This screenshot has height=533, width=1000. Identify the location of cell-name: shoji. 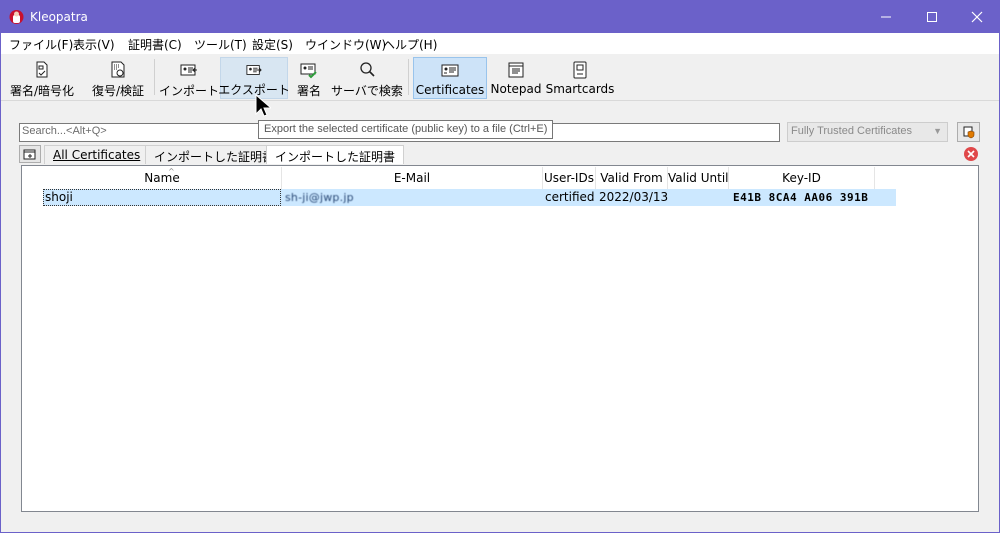
(162, 197).